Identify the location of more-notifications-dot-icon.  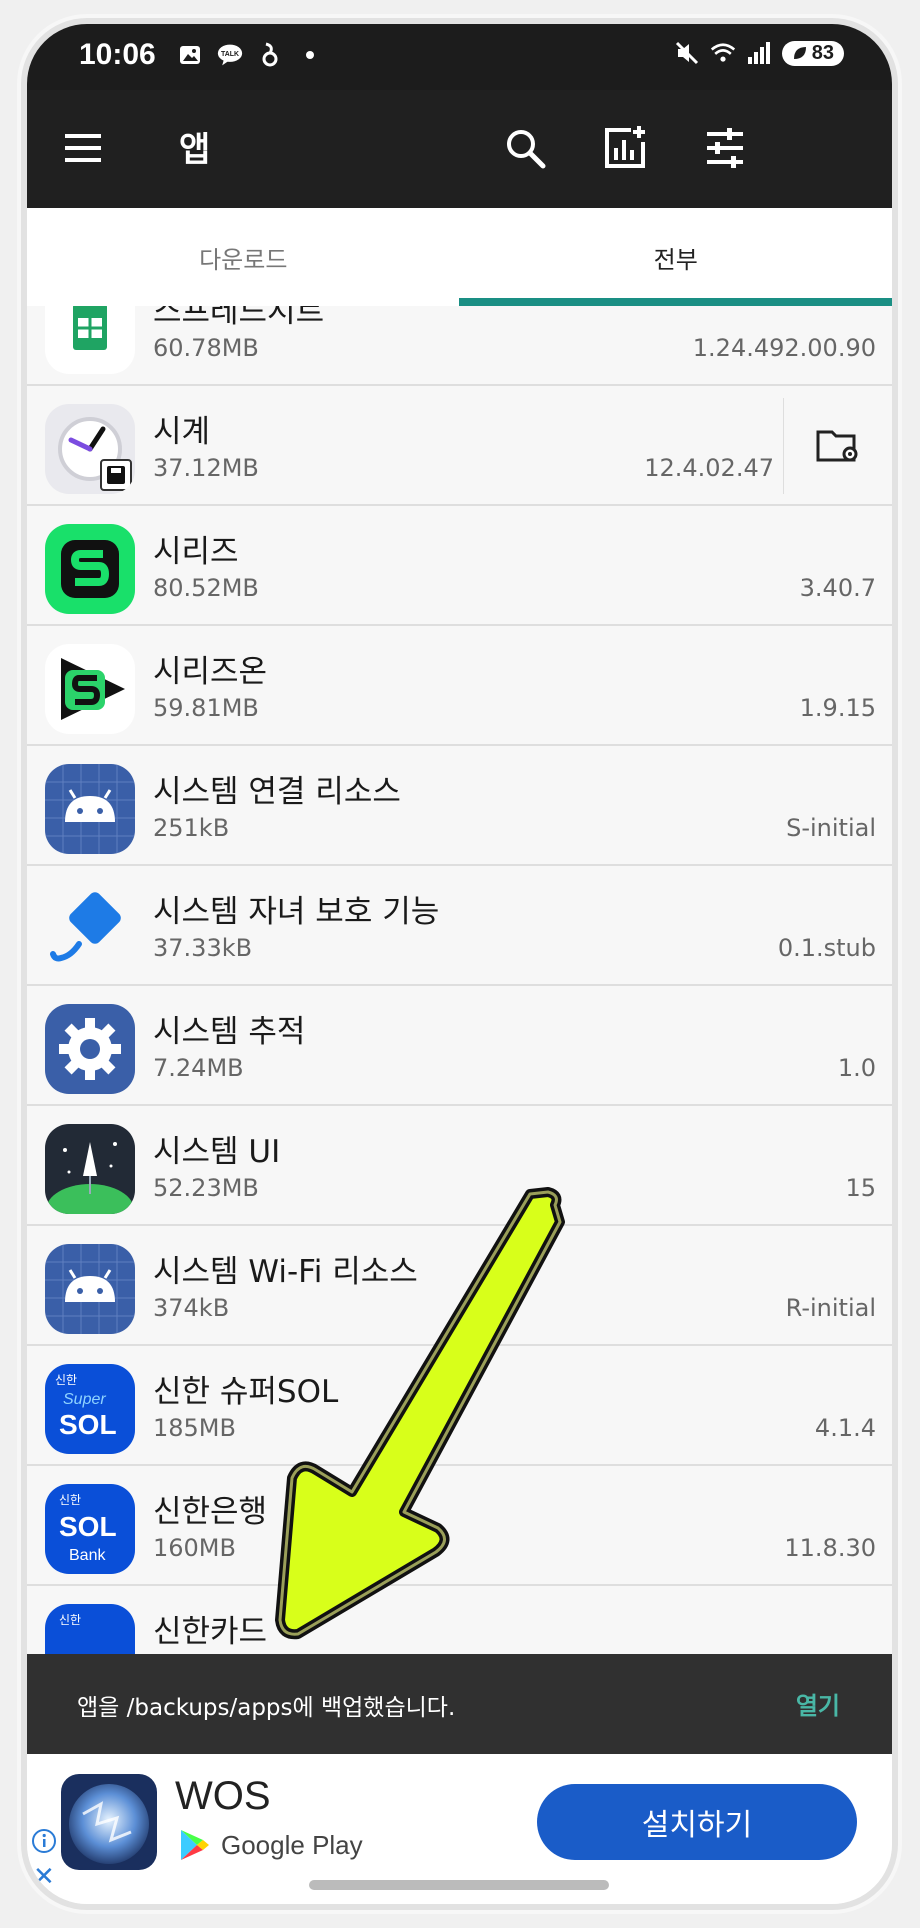
(310, 55).